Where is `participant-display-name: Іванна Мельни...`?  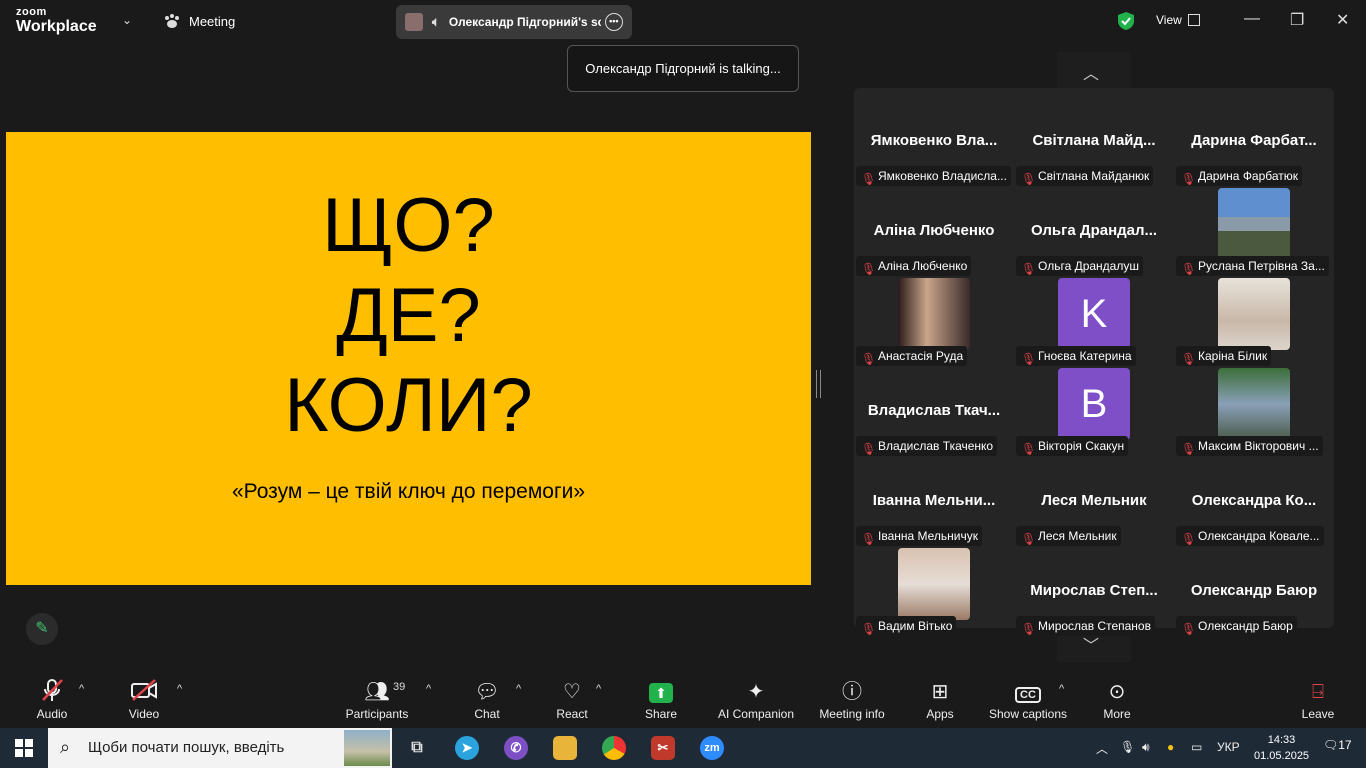 participant-display-name: Іванна Мельни... is located at coordinates (934, 500).